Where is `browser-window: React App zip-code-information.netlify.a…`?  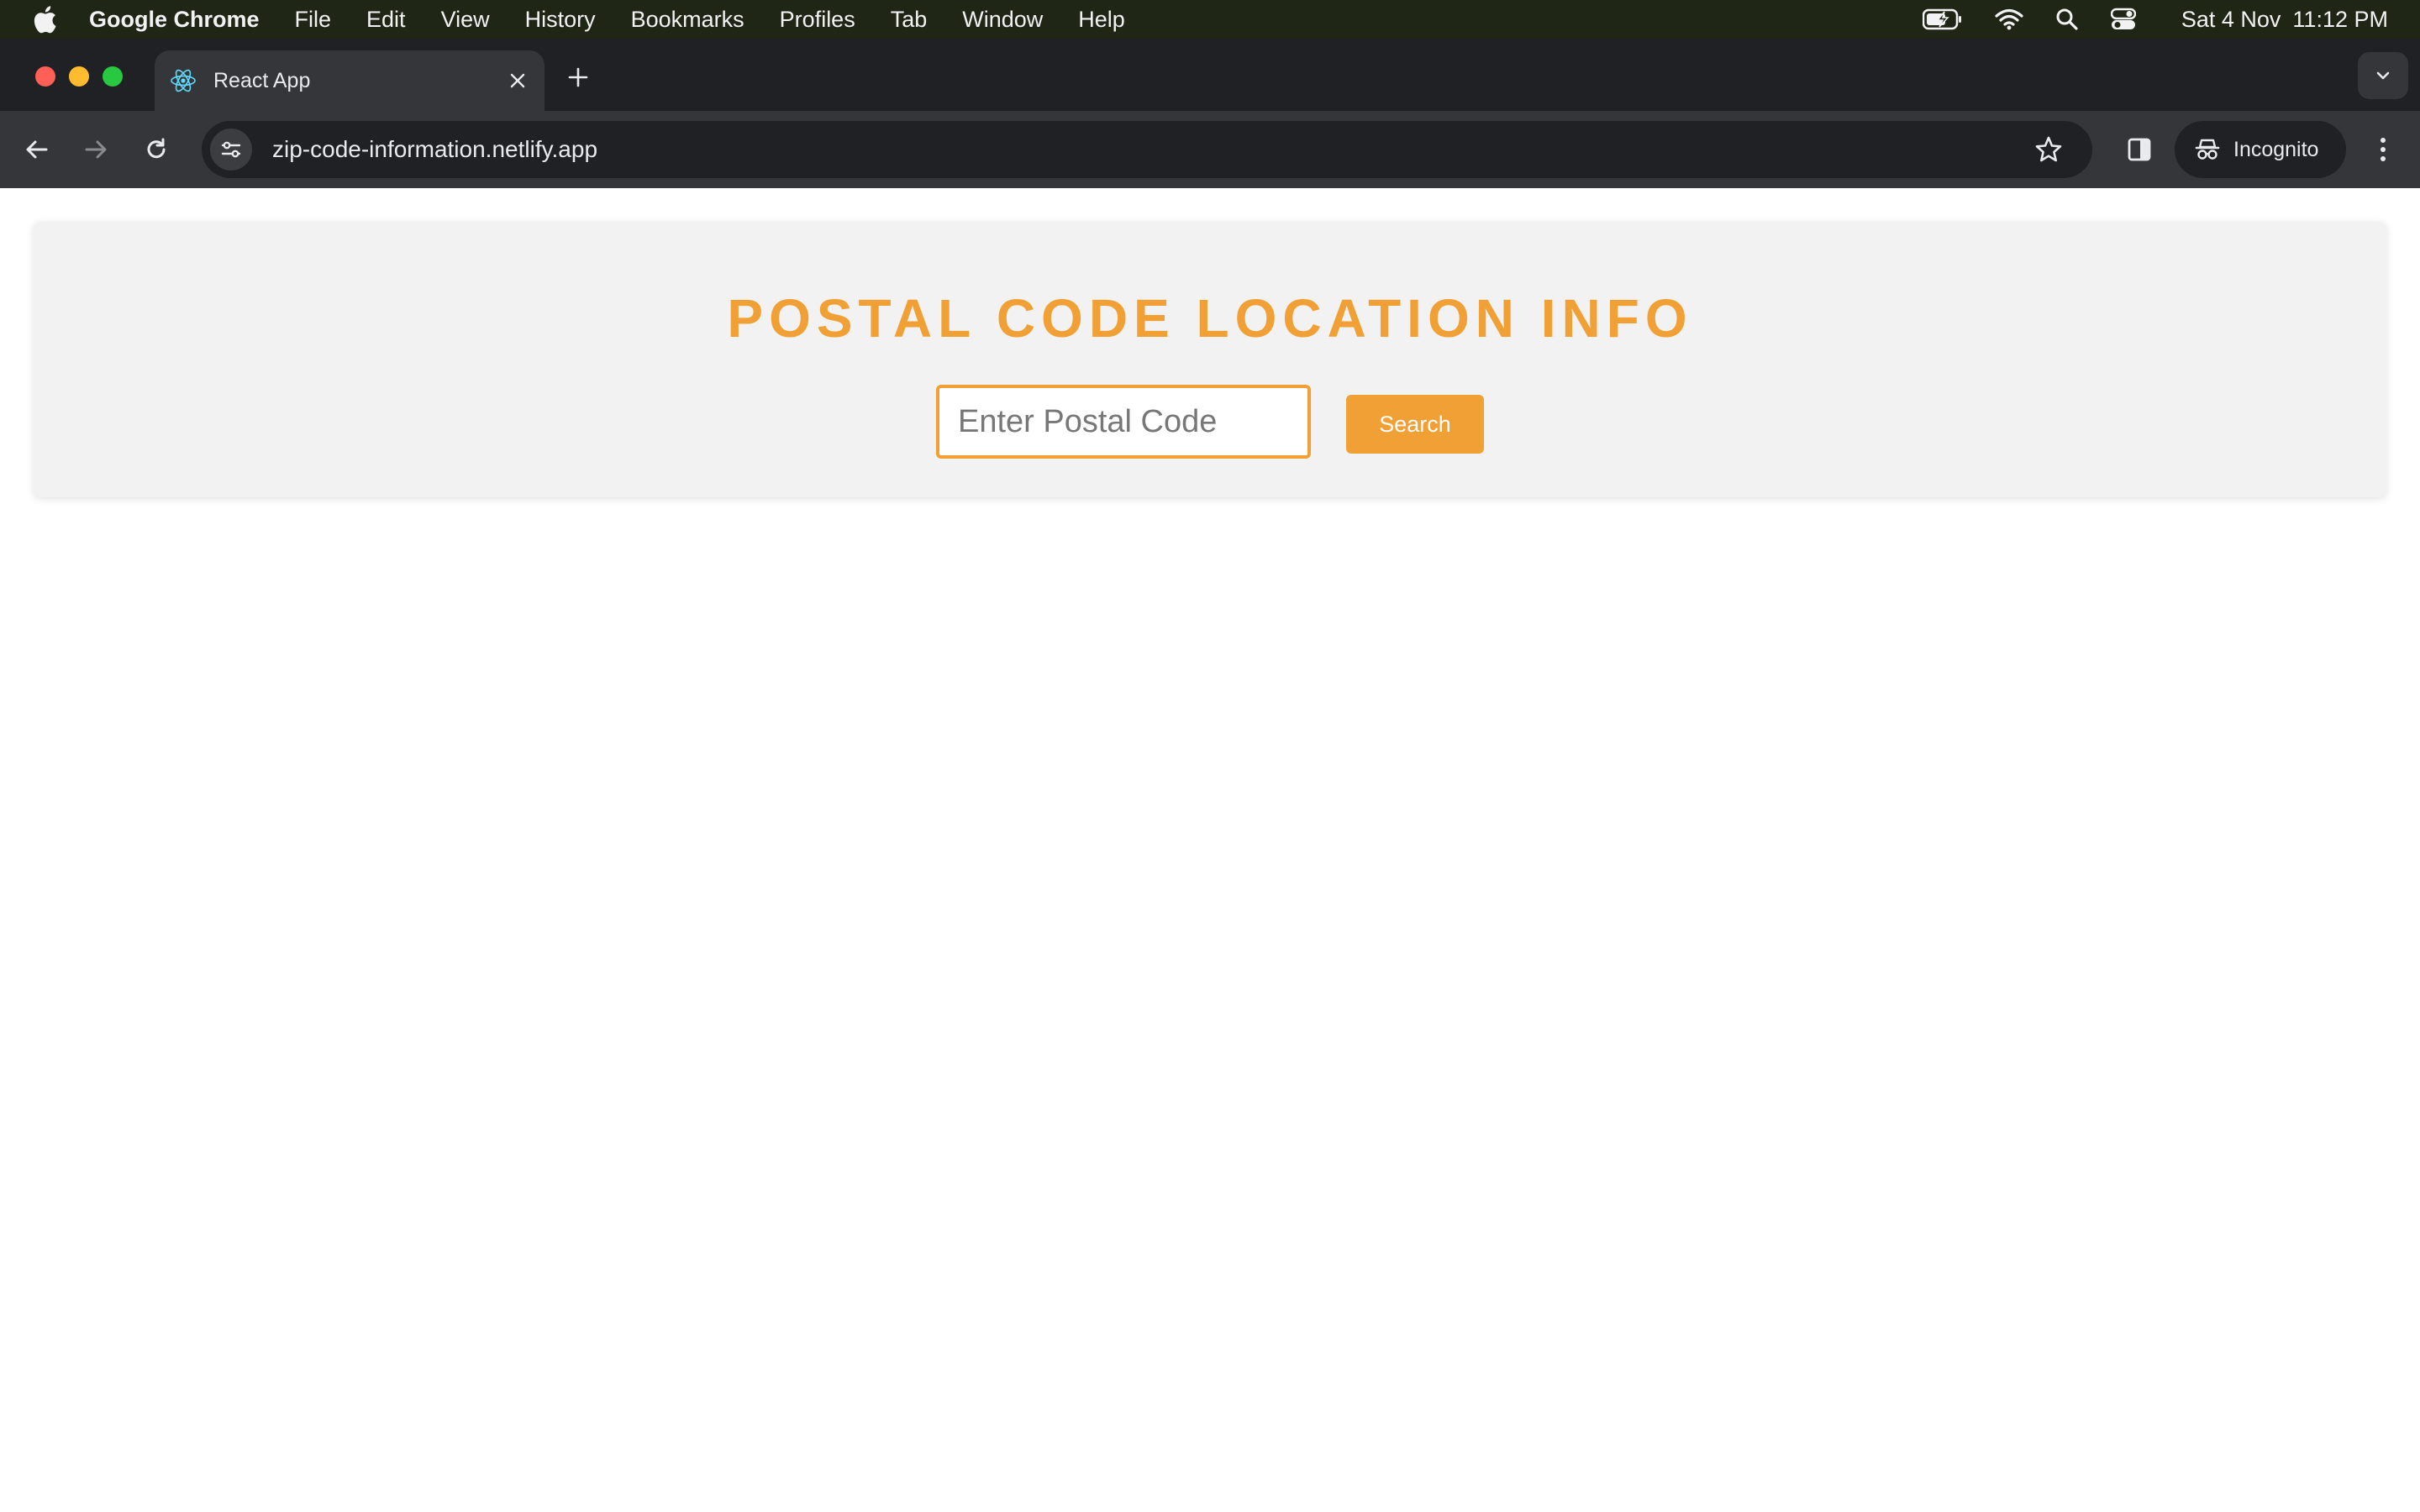 browser-window: React App zip-code-information.netlify.a… is located at coordinates (1210, 113).